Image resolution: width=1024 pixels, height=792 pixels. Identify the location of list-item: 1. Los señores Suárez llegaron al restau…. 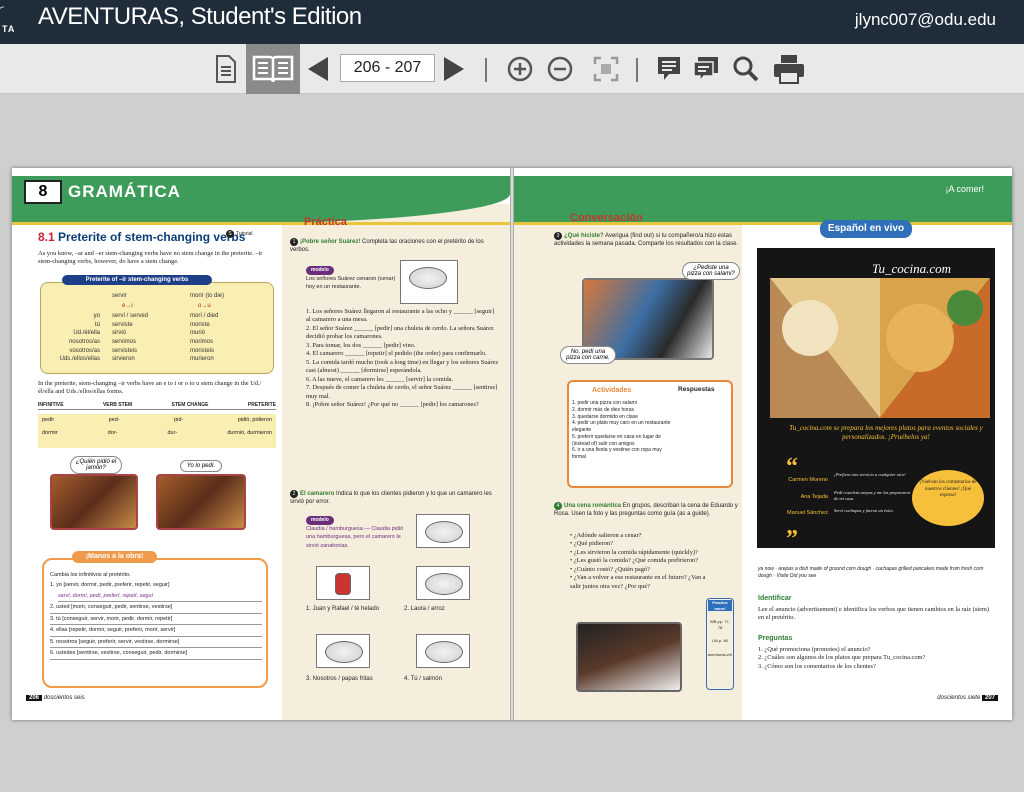
(400, 316).